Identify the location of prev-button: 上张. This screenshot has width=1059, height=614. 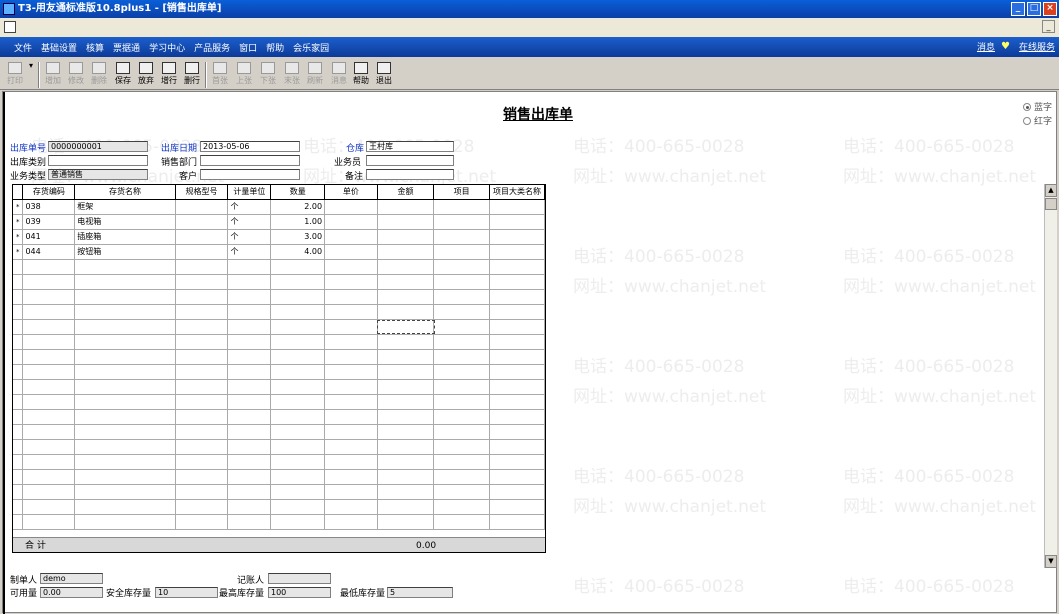
(244, 75).